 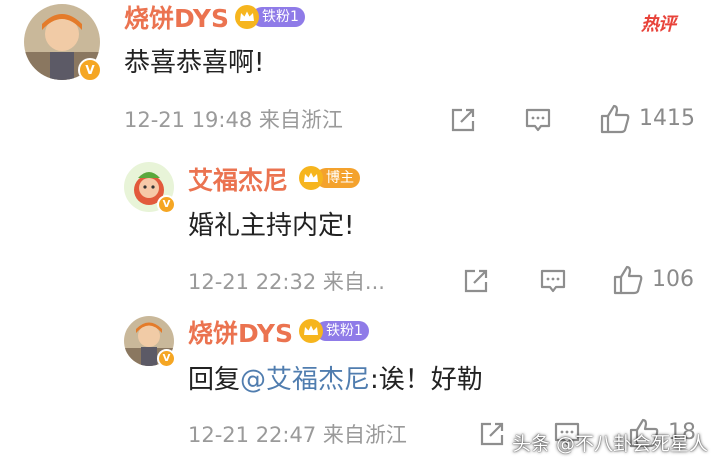 What do you see at coordinates (426, 380) in the screenshot?
I see `reply-text: :诶！好勒` at bounding box center [426, 380].